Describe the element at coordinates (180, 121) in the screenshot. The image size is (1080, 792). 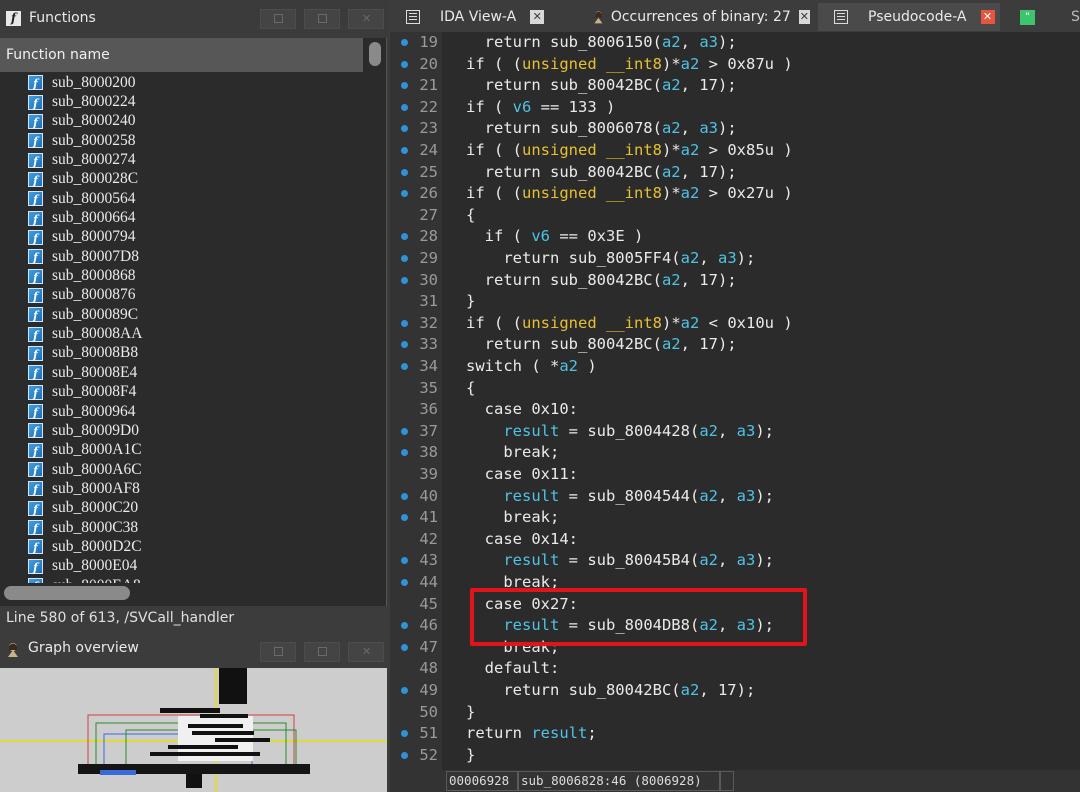
I see `function-list-item: f sub_8000240` at that location.